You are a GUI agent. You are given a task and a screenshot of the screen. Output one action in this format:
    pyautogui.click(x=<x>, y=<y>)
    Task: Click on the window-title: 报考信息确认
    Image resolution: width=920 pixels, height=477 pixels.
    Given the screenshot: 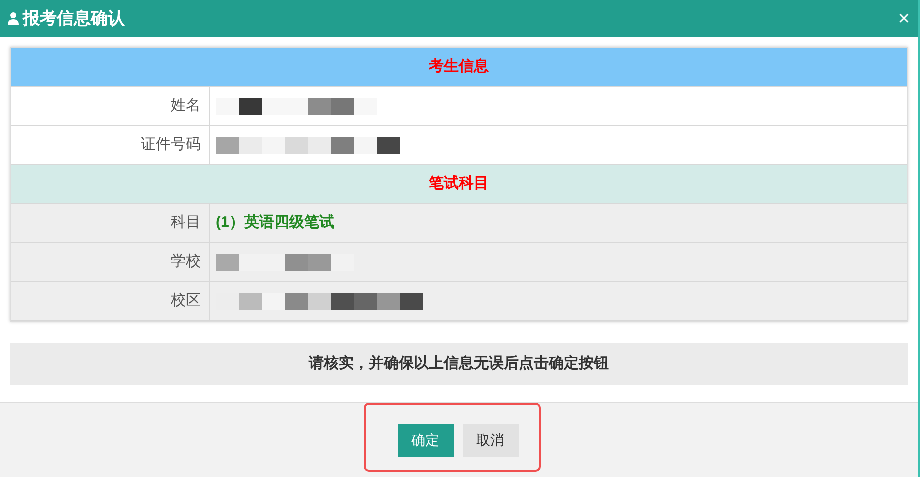 What is the action you would take?
    pyautogui.click(x=74, y=19)
    